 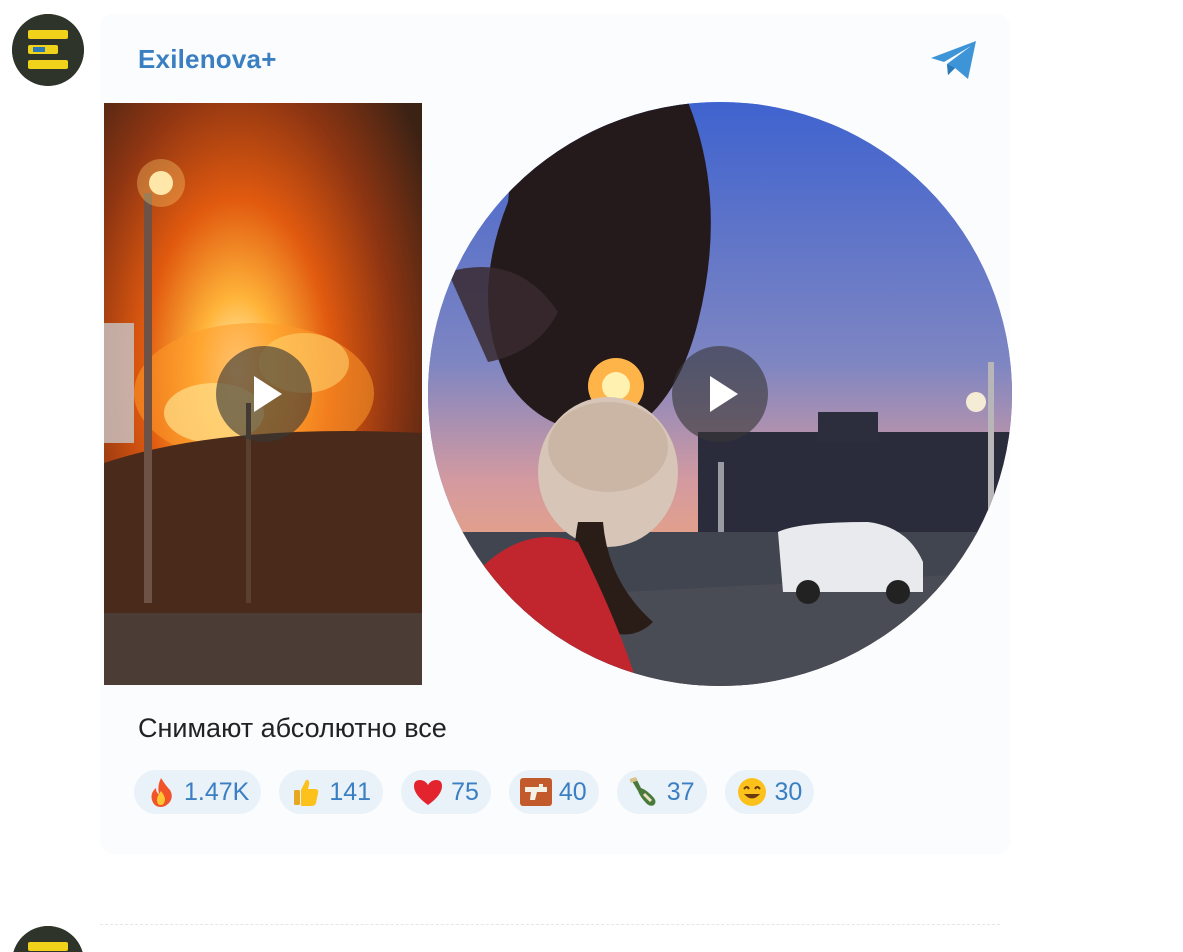 I want to click on telegram-plane-icon, so click(x=954, y=60).